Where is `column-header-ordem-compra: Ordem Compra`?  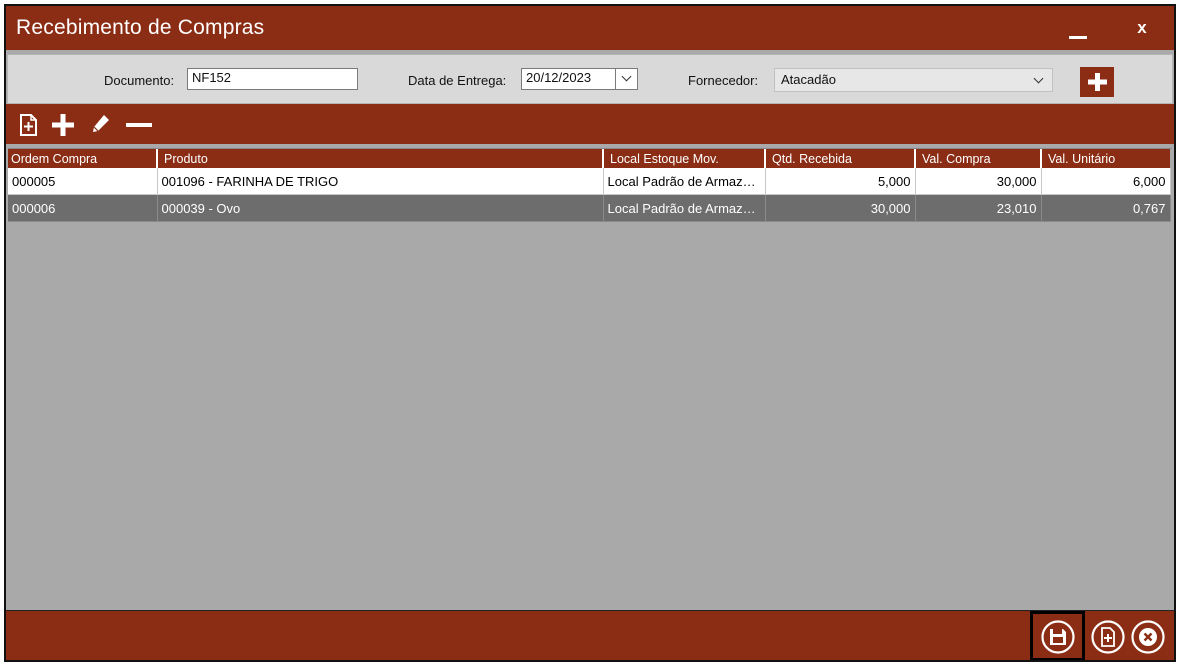
column-header-ordem-compra: Ordem Compra is located at coordinates (82, 158).